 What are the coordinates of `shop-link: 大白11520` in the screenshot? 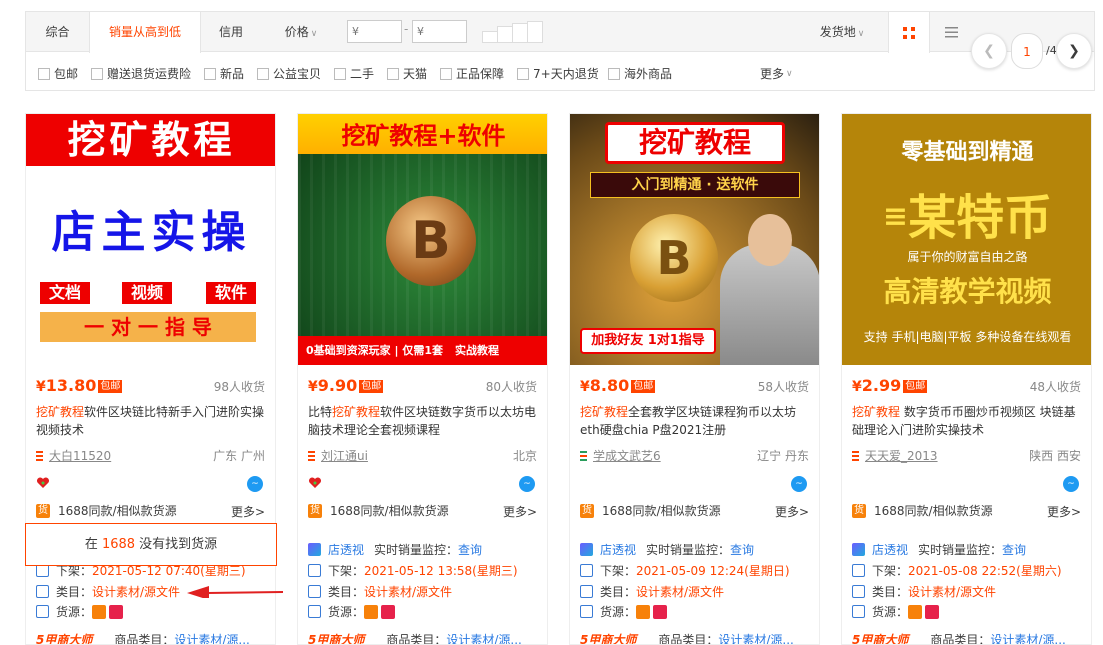 It's located at (73, 455).